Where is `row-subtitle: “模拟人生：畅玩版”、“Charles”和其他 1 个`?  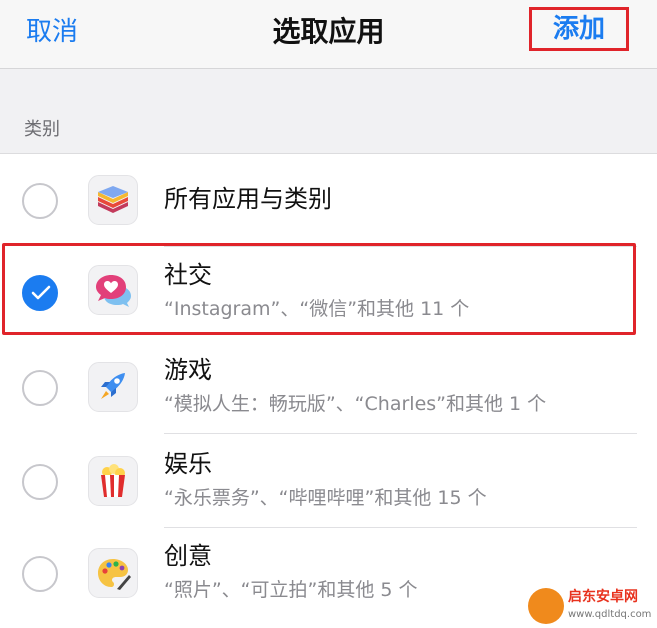
row-subtitle: “模拟人生：畅玩版”、“Charles”和其他 1 个 is located at coordinates (355, 404).